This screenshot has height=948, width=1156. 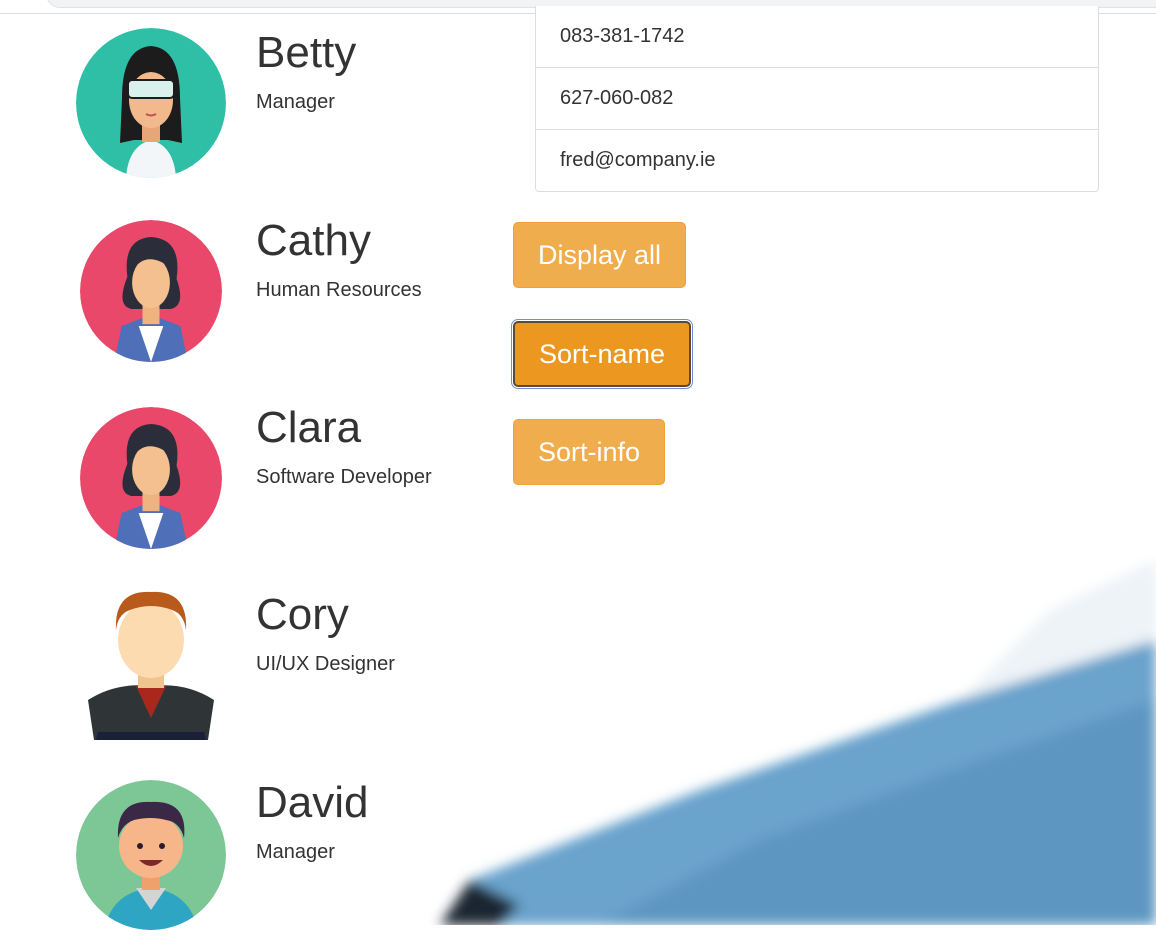 I want to click on person-card: David Manager, so click(x=250, y=863).